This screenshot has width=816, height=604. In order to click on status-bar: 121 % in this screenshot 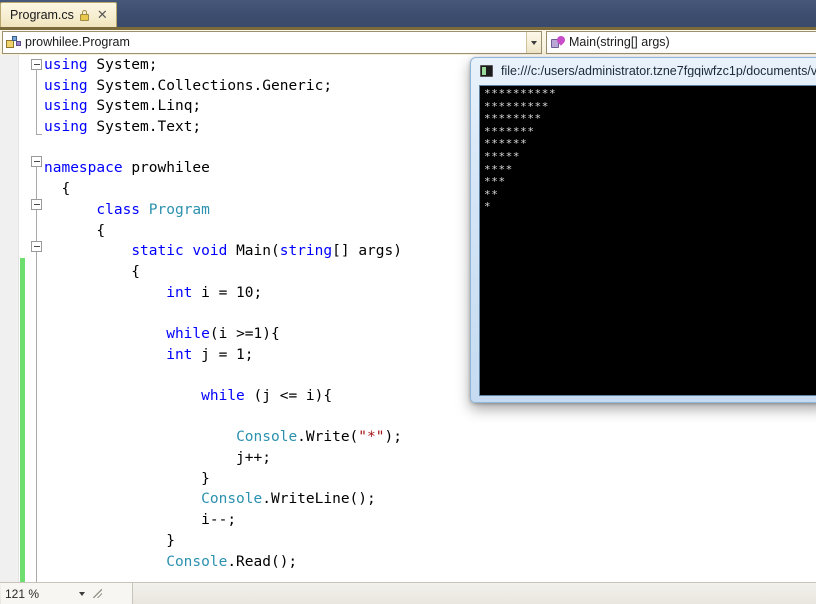, I will do `click(408, 593)`.